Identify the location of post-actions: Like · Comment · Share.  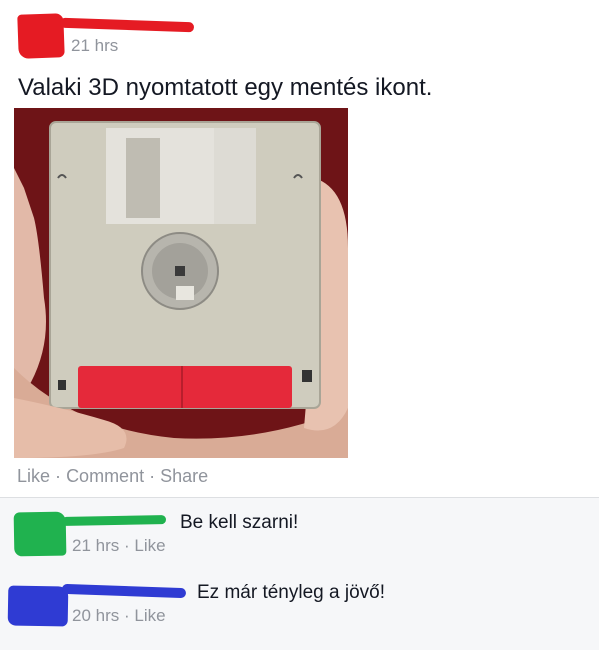
(112, 476).